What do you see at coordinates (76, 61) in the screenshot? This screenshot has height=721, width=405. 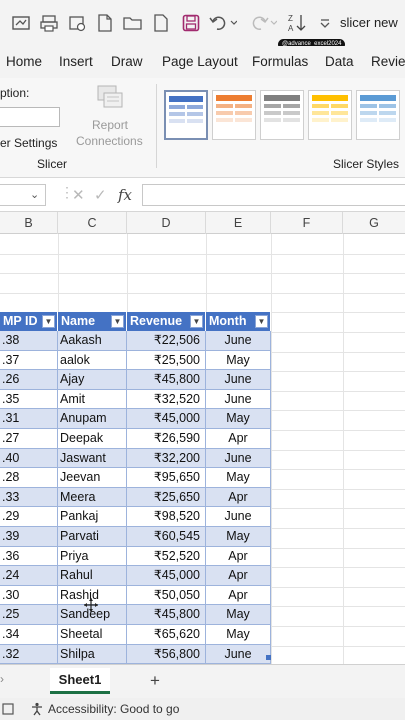 I see `tab-insert: Insert` at bounding box center [76, 61].